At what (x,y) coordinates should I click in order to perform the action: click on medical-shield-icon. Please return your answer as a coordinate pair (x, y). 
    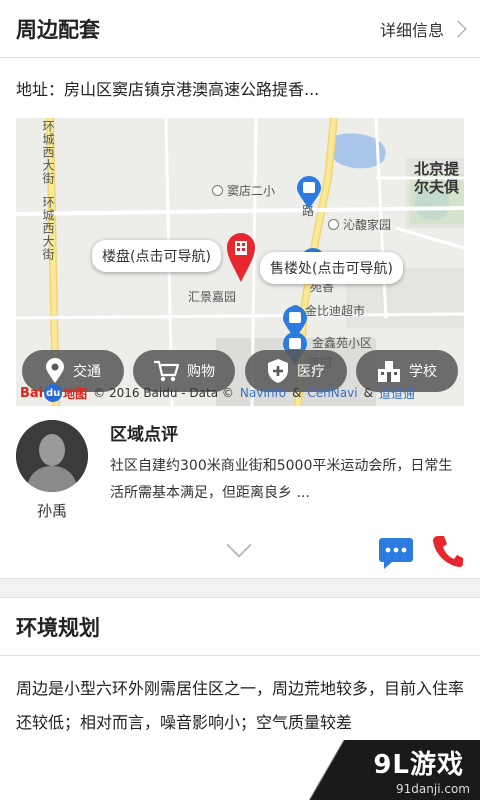
    Looking at the image, I should click on (278, 371).